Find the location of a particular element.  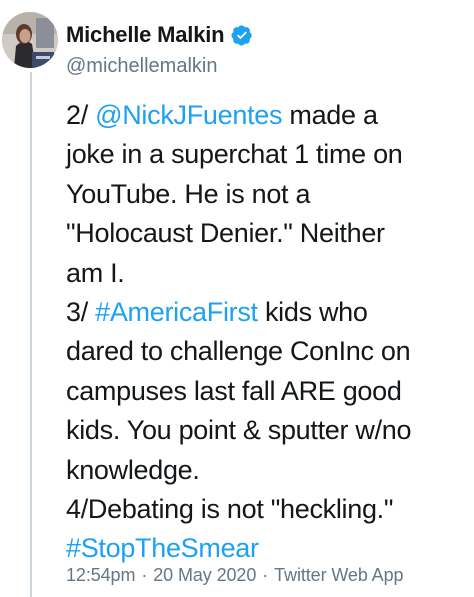

tweet-text-line: 3/ #AmericaFirst kids who is located at coordinates (266, 312).